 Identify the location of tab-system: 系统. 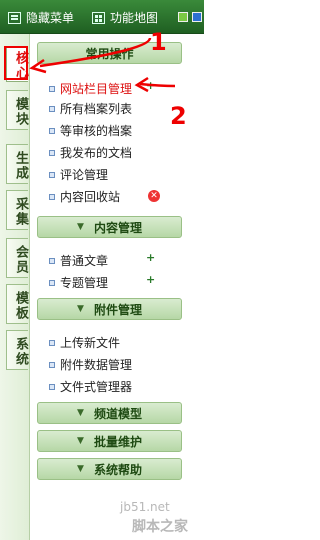
(17, 350).